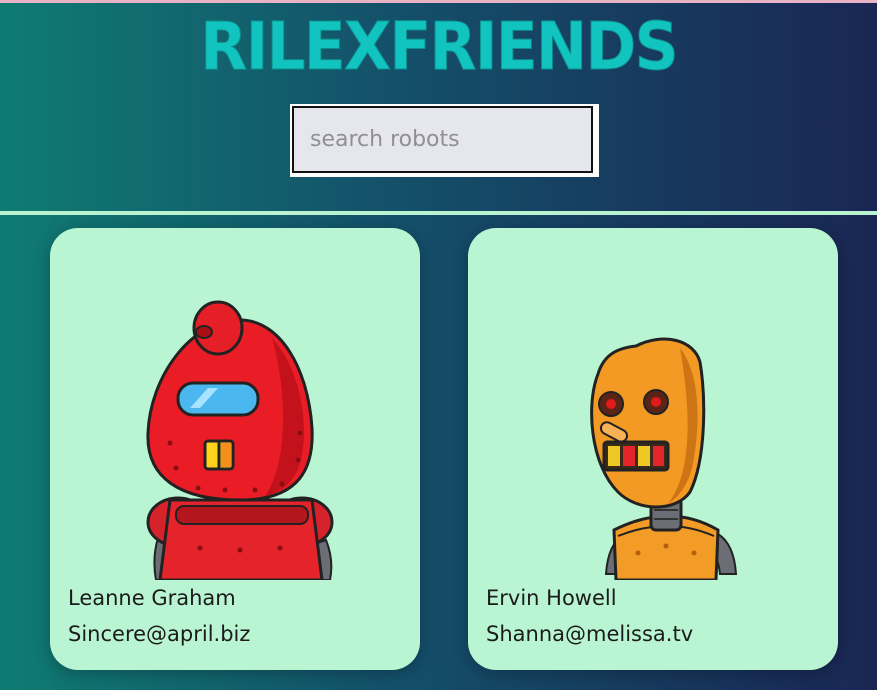 This screenshot has width=877, height=690. I want to click on orange-robot-image, so click(664, 458).